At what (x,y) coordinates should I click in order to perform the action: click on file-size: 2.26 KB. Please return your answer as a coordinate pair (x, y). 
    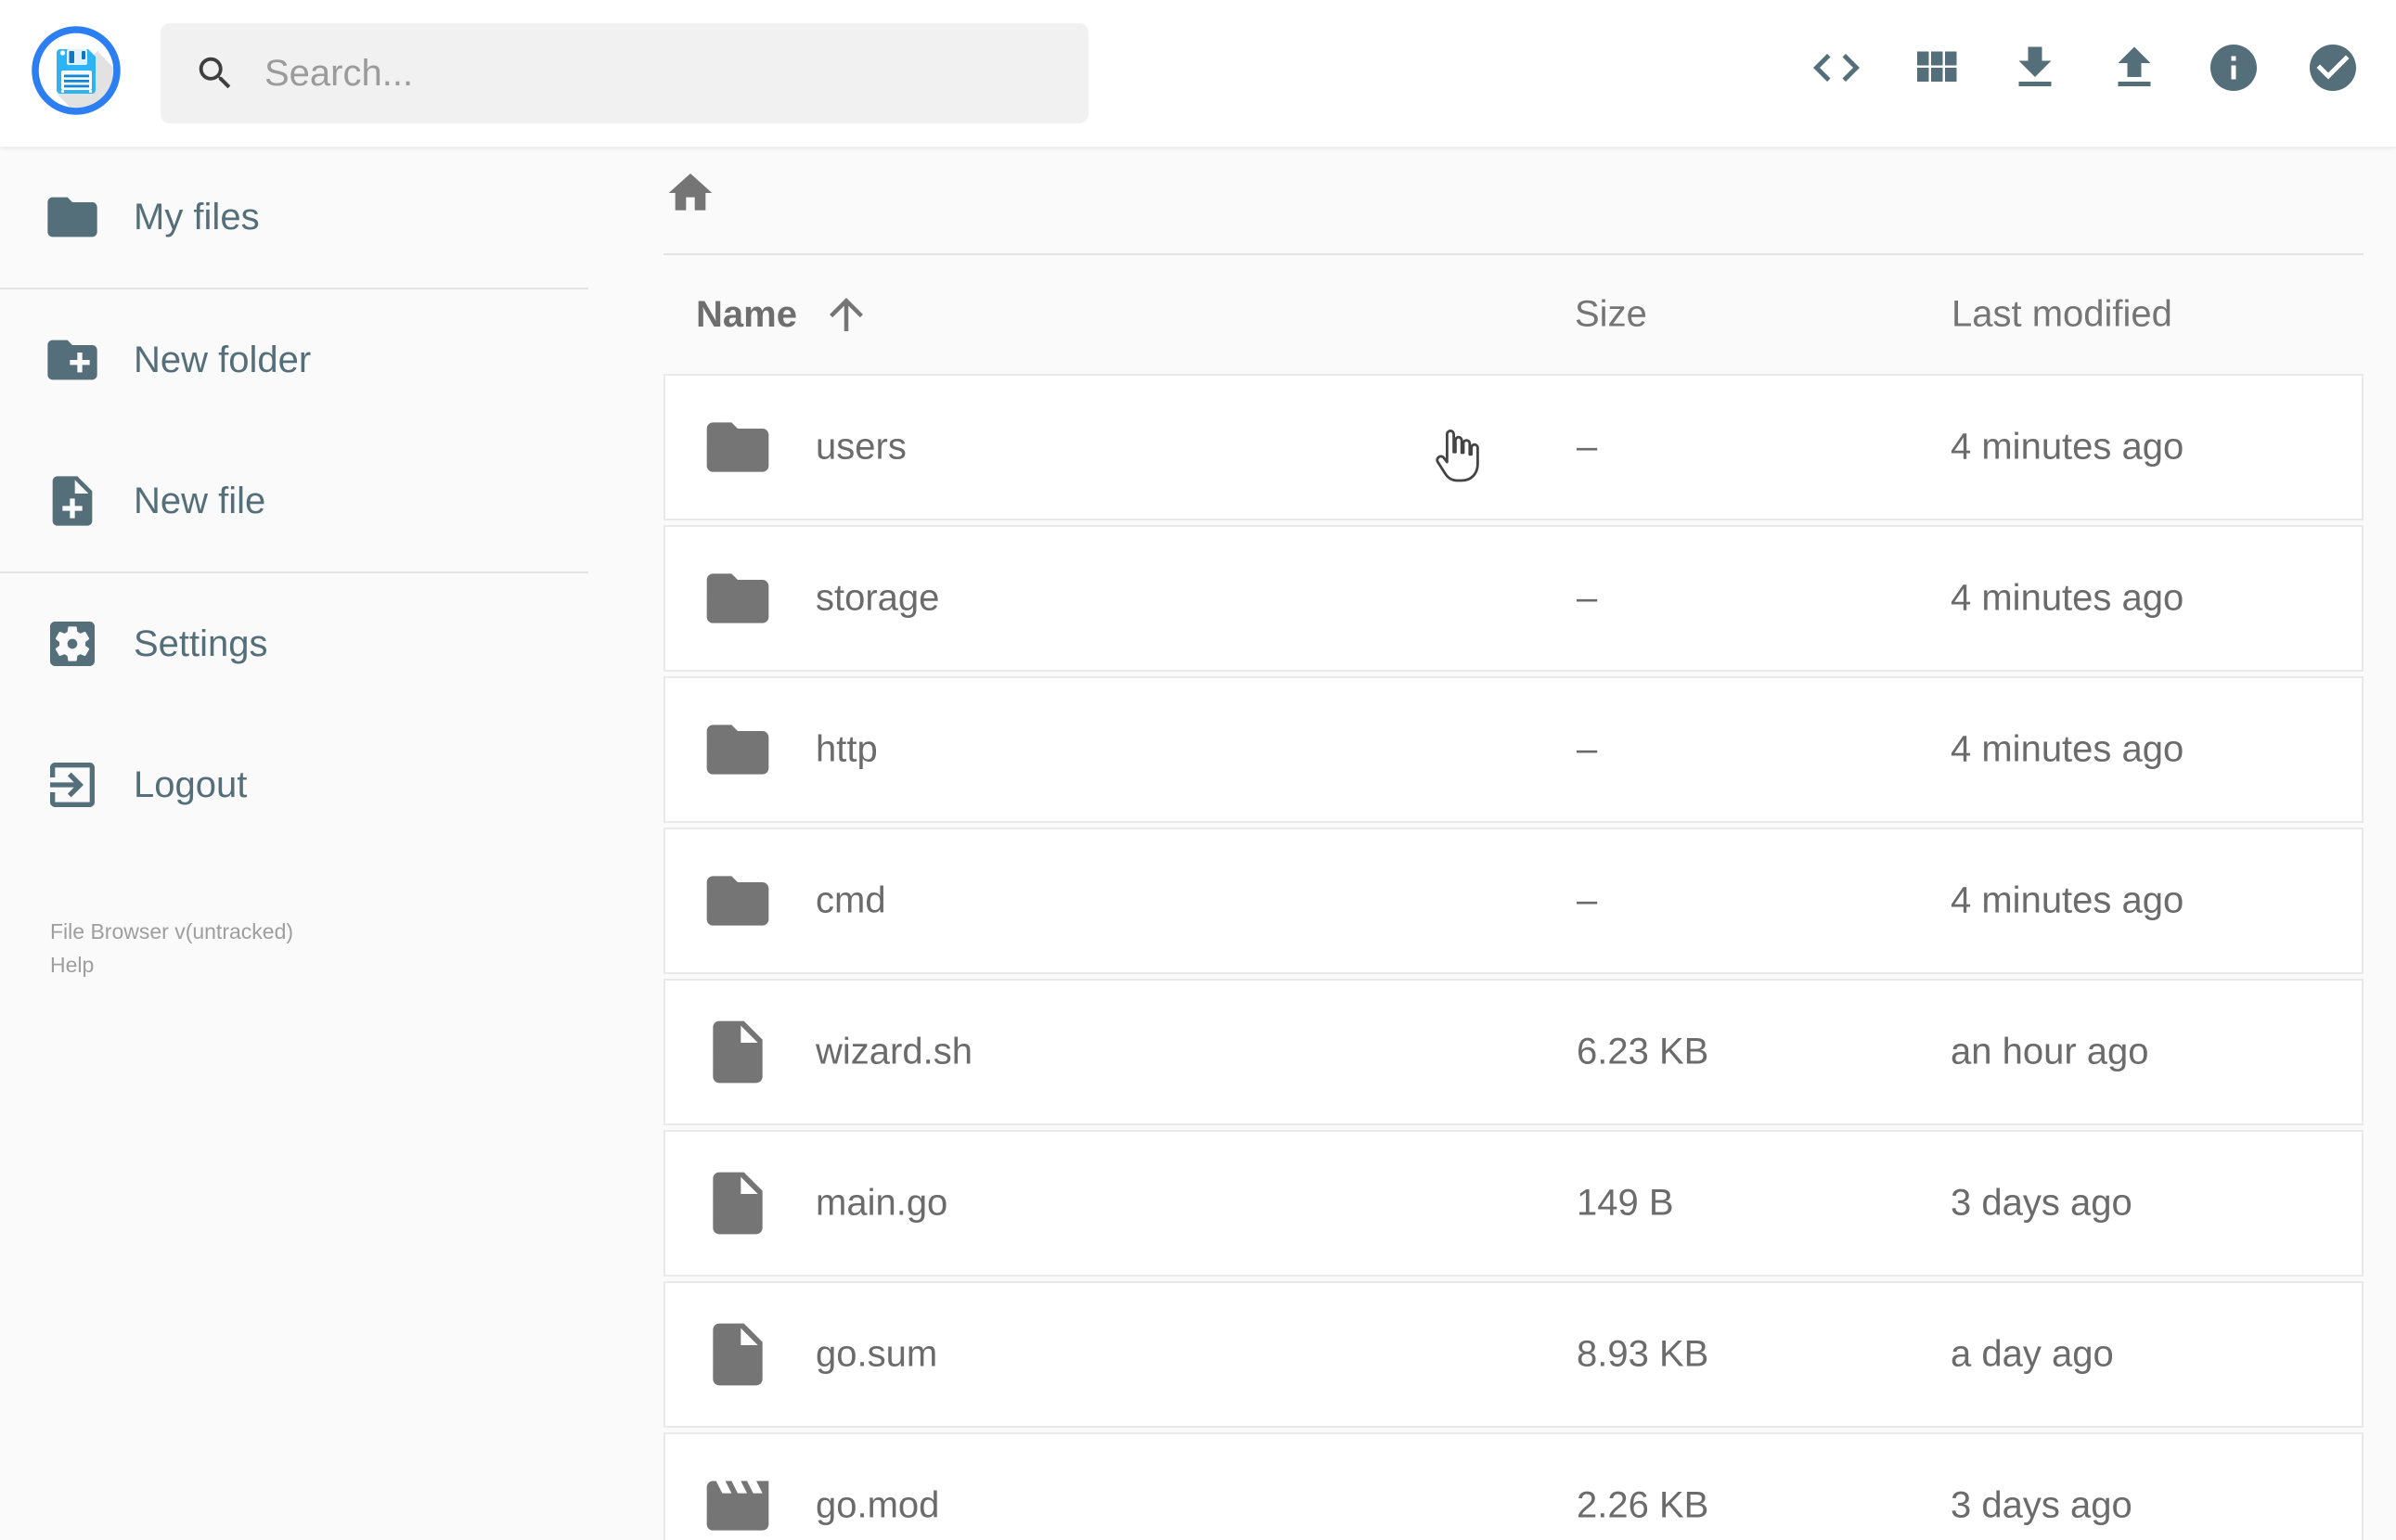
    Looking at the image, I should click on (1643, 1505).